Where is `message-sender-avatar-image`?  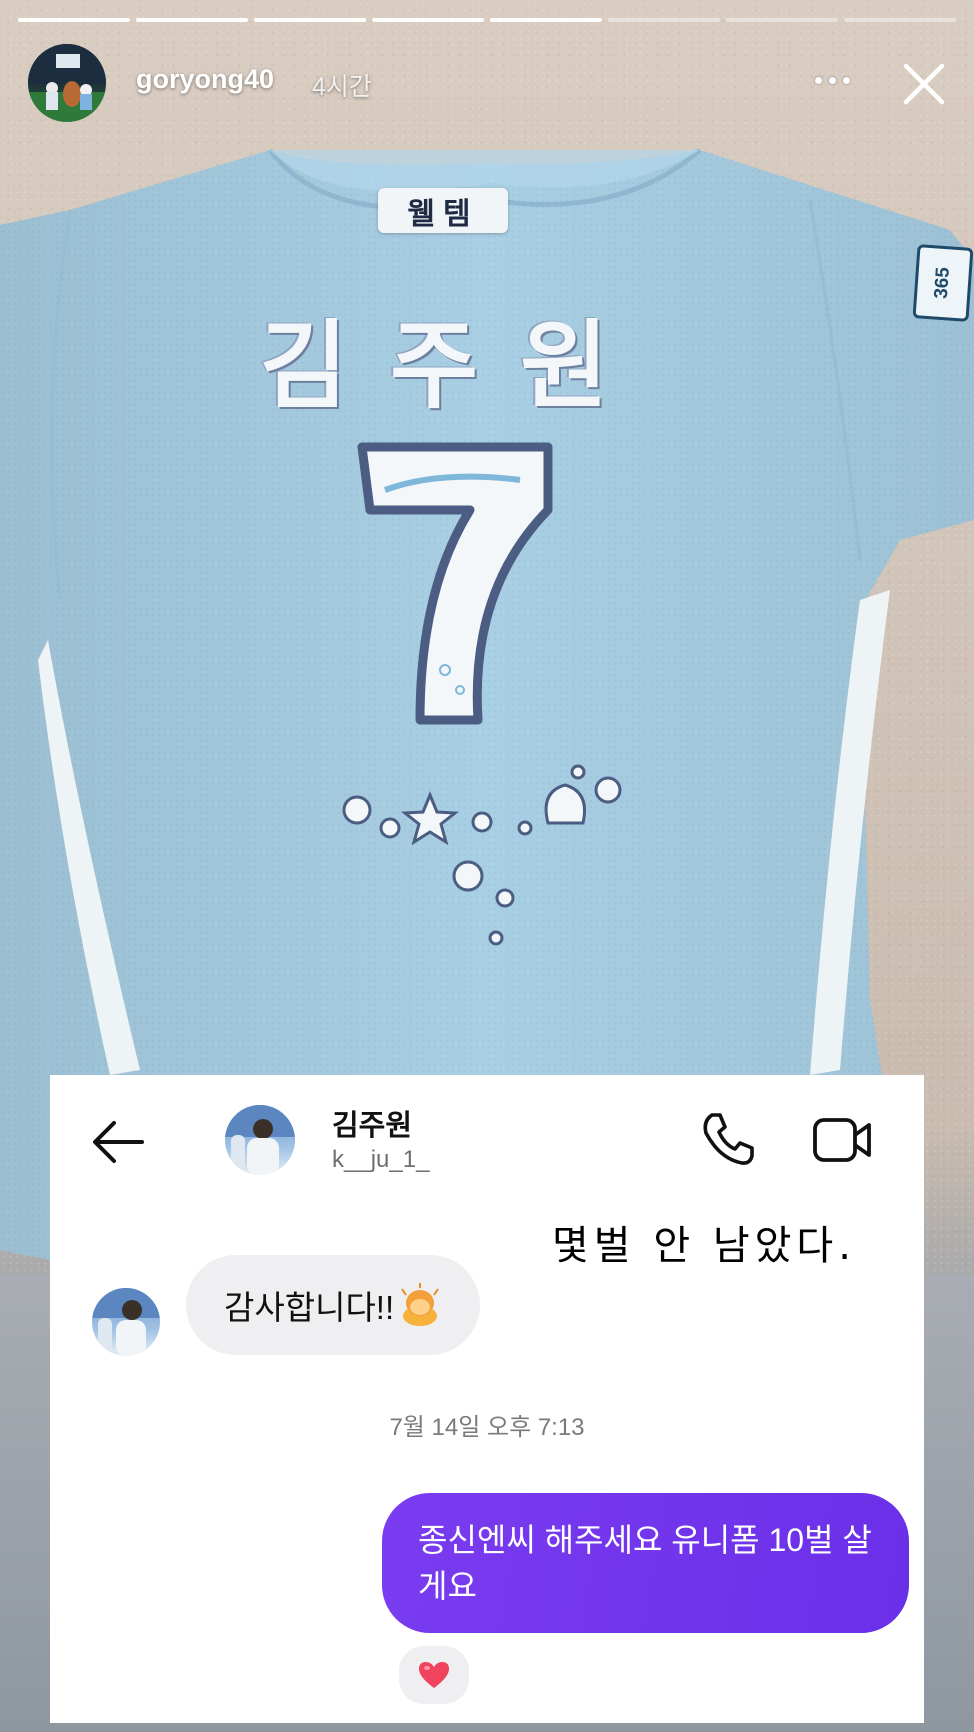 message-sender-avatar-image is located at coordinates (126, 1322).